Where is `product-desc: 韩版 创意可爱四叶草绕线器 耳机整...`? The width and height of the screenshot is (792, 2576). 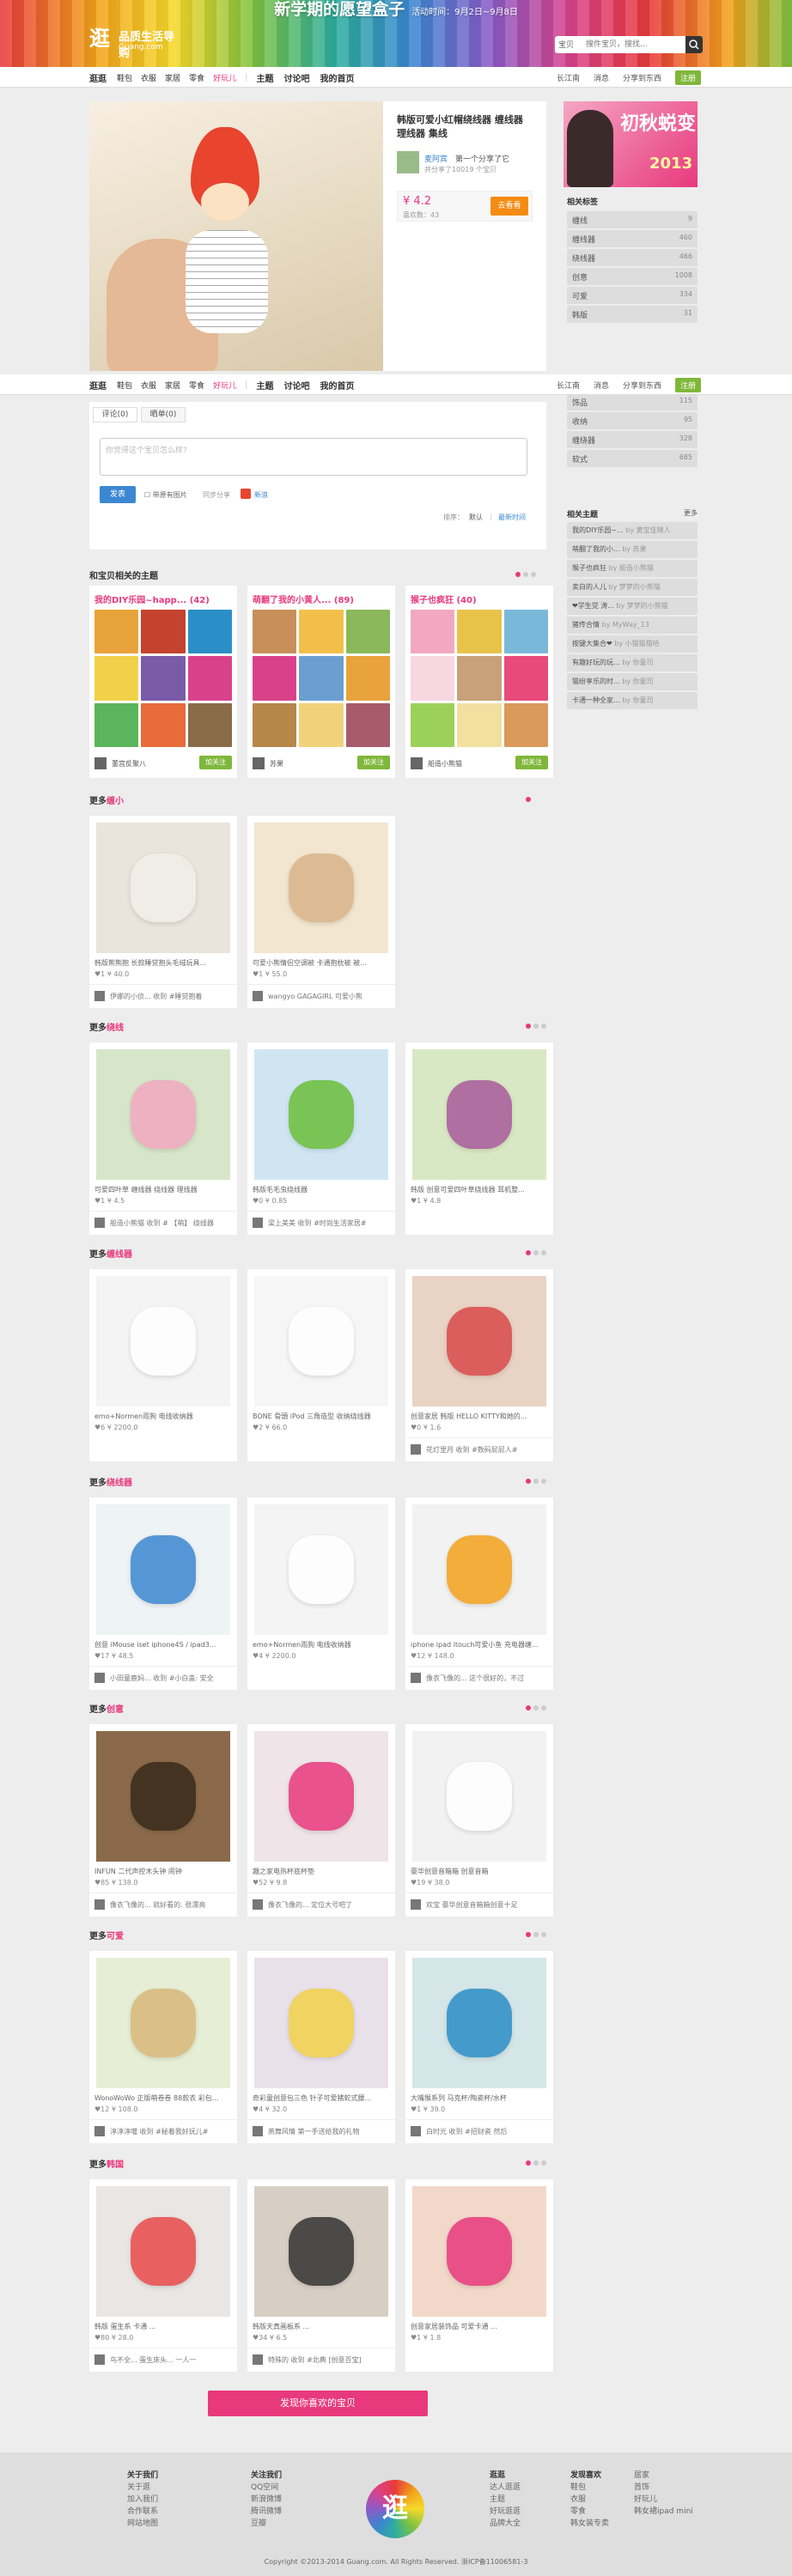
product-desc: 韩版 创意可爱四叶草绕线器 耳机整... is located at coordinates (479, 1189).